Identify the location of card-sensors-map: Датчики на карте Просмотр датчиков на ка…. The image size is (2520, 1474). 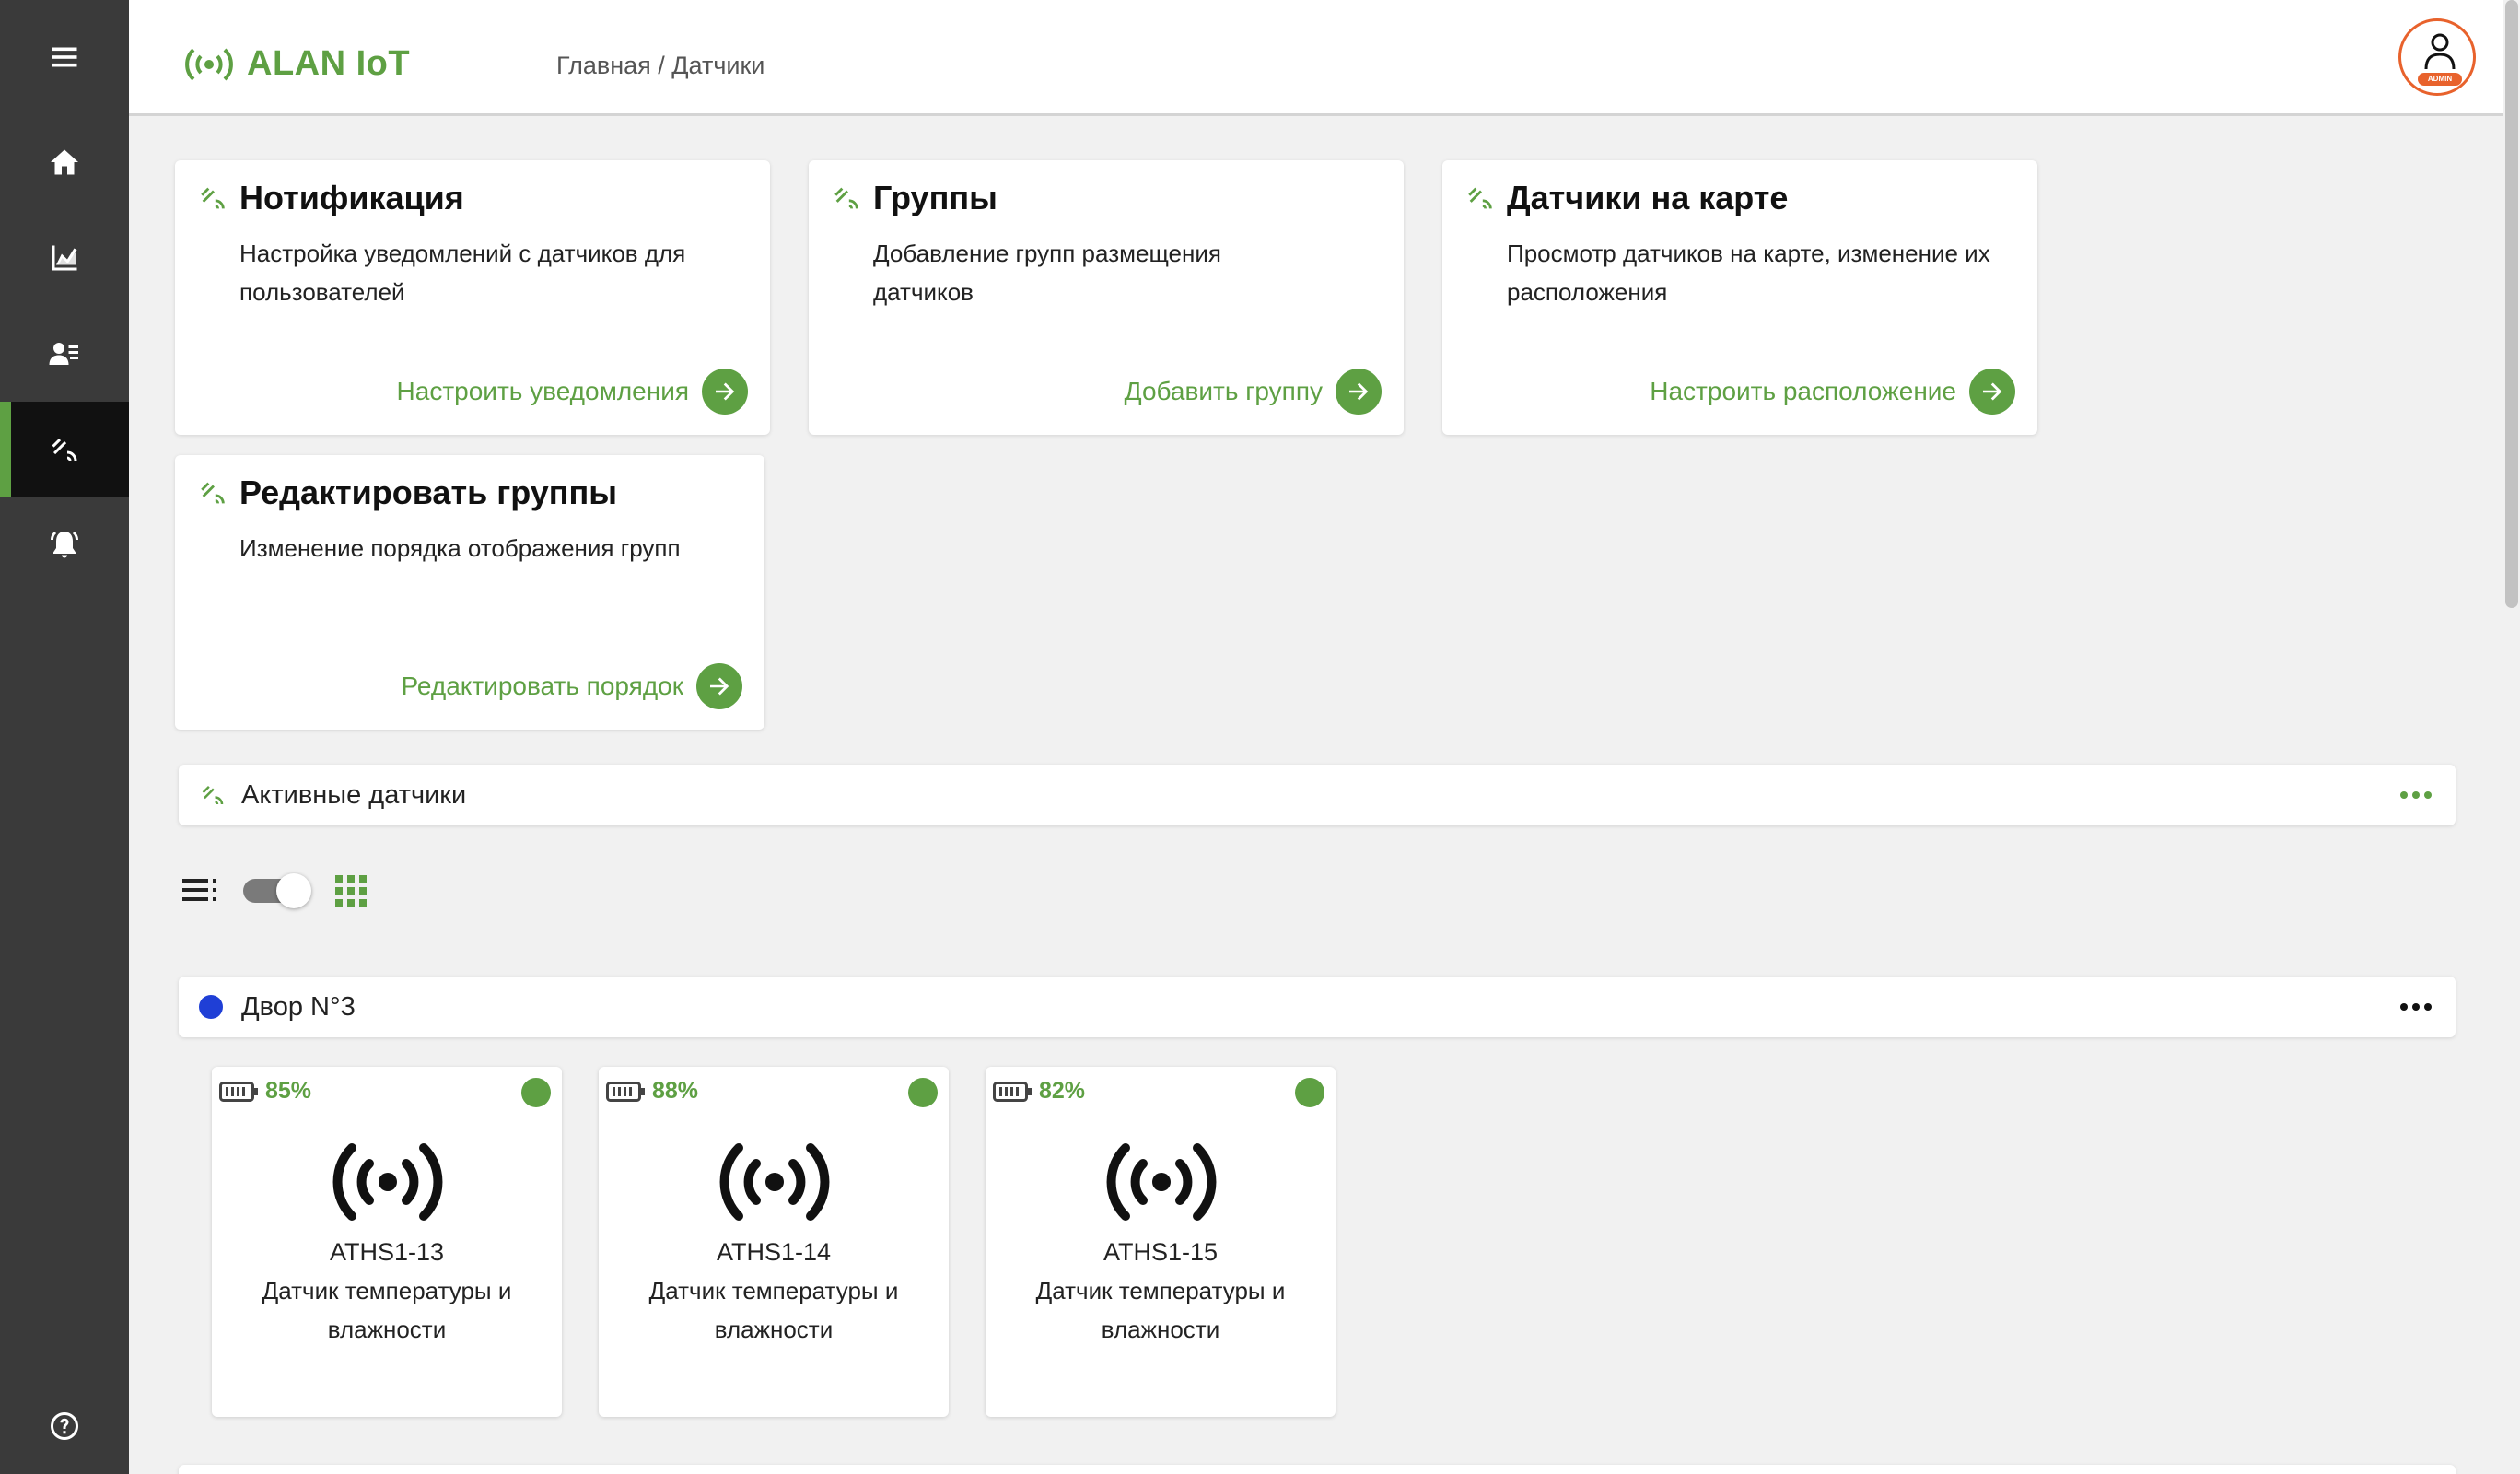
(1739, 297).